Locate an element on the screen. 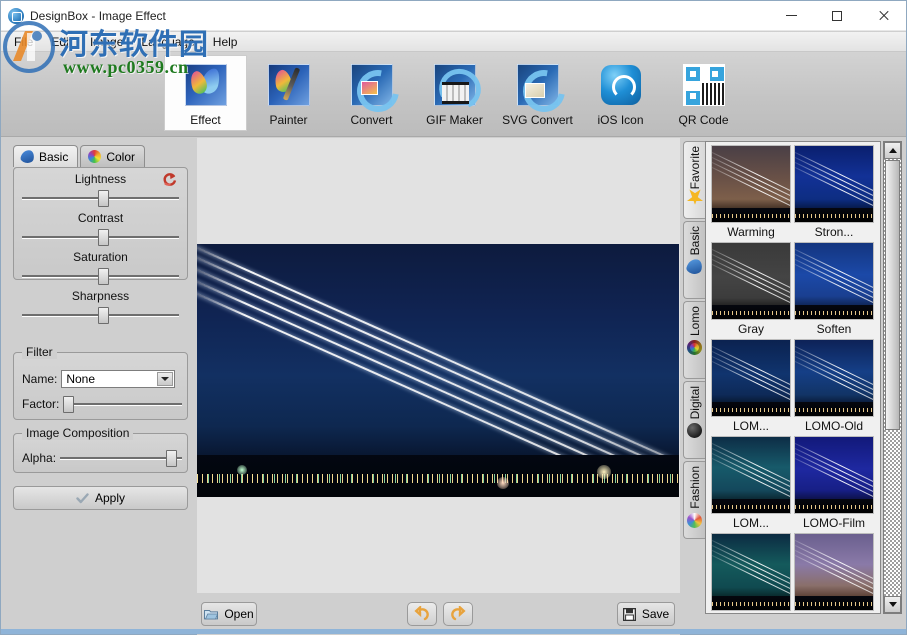 This screenshot has width=907, height=635. slider-thumb-saturation is located at coordinates (103, 276).